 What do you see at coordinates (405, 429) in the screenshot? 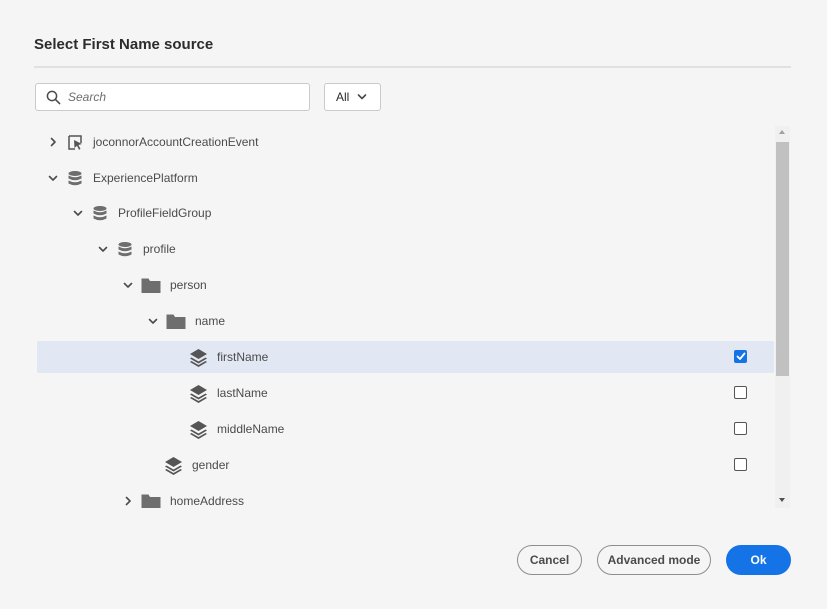
I see `tree-node: middleName` at bounding box center [405, 429].